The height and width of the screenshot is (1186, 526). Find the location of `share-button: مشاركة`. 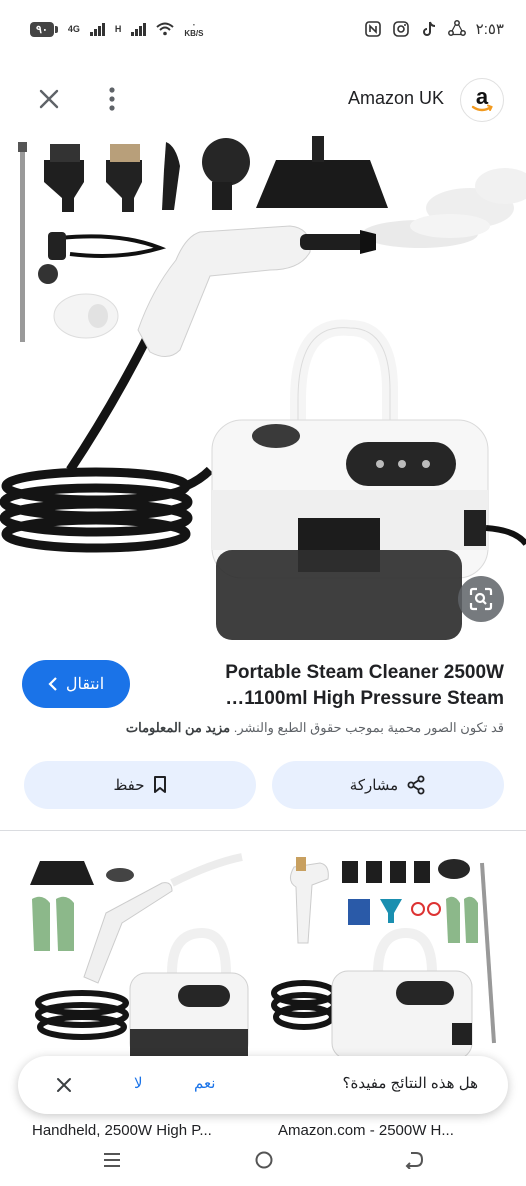

share-button: مشاركة is located at coordinates (388, 785).